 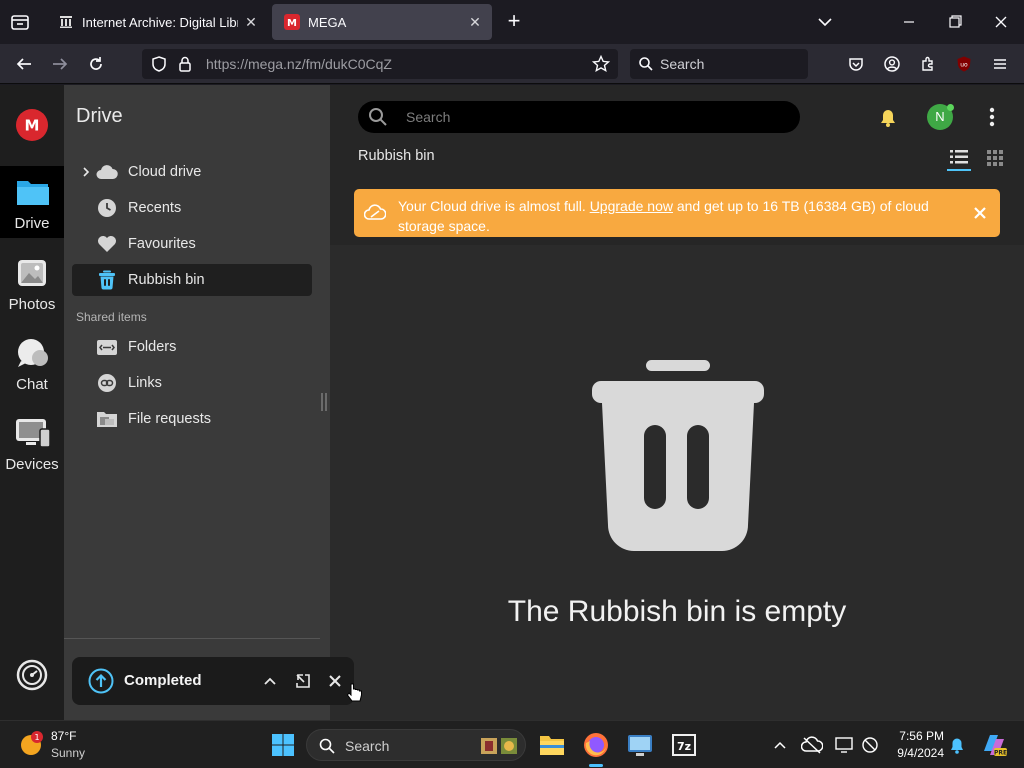 I want to click on folder-icon, so click(x=33, y=192).